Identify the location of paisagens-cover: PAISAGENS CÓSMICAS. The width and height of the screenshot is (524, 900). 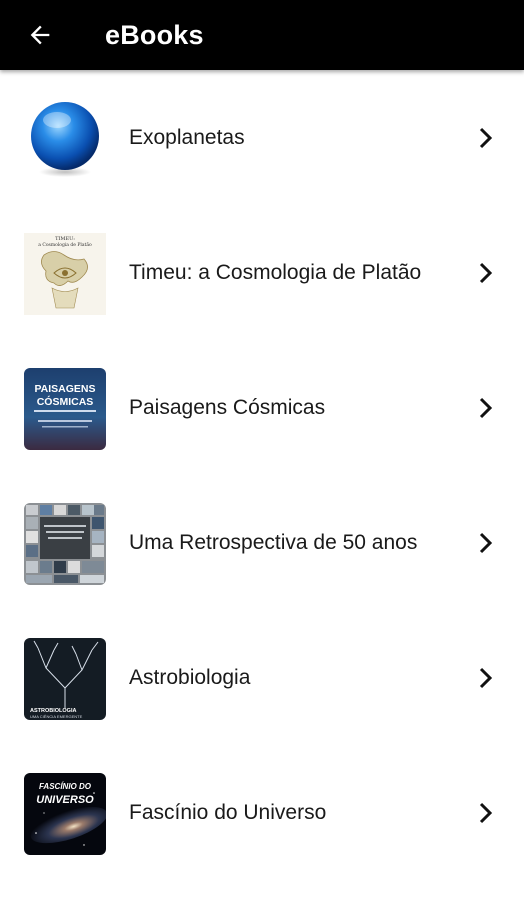
(65, 409).